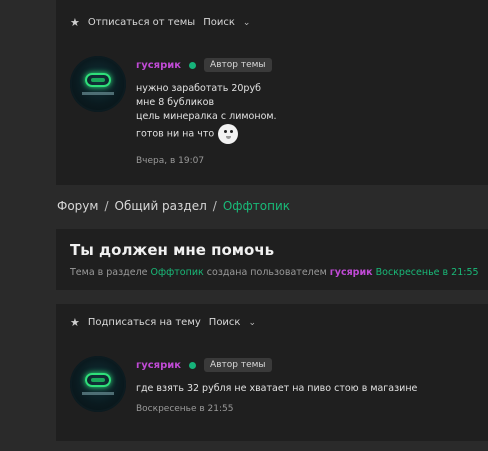  I want to click on post-line: нужно заработать 20руб, so click(198, 88).